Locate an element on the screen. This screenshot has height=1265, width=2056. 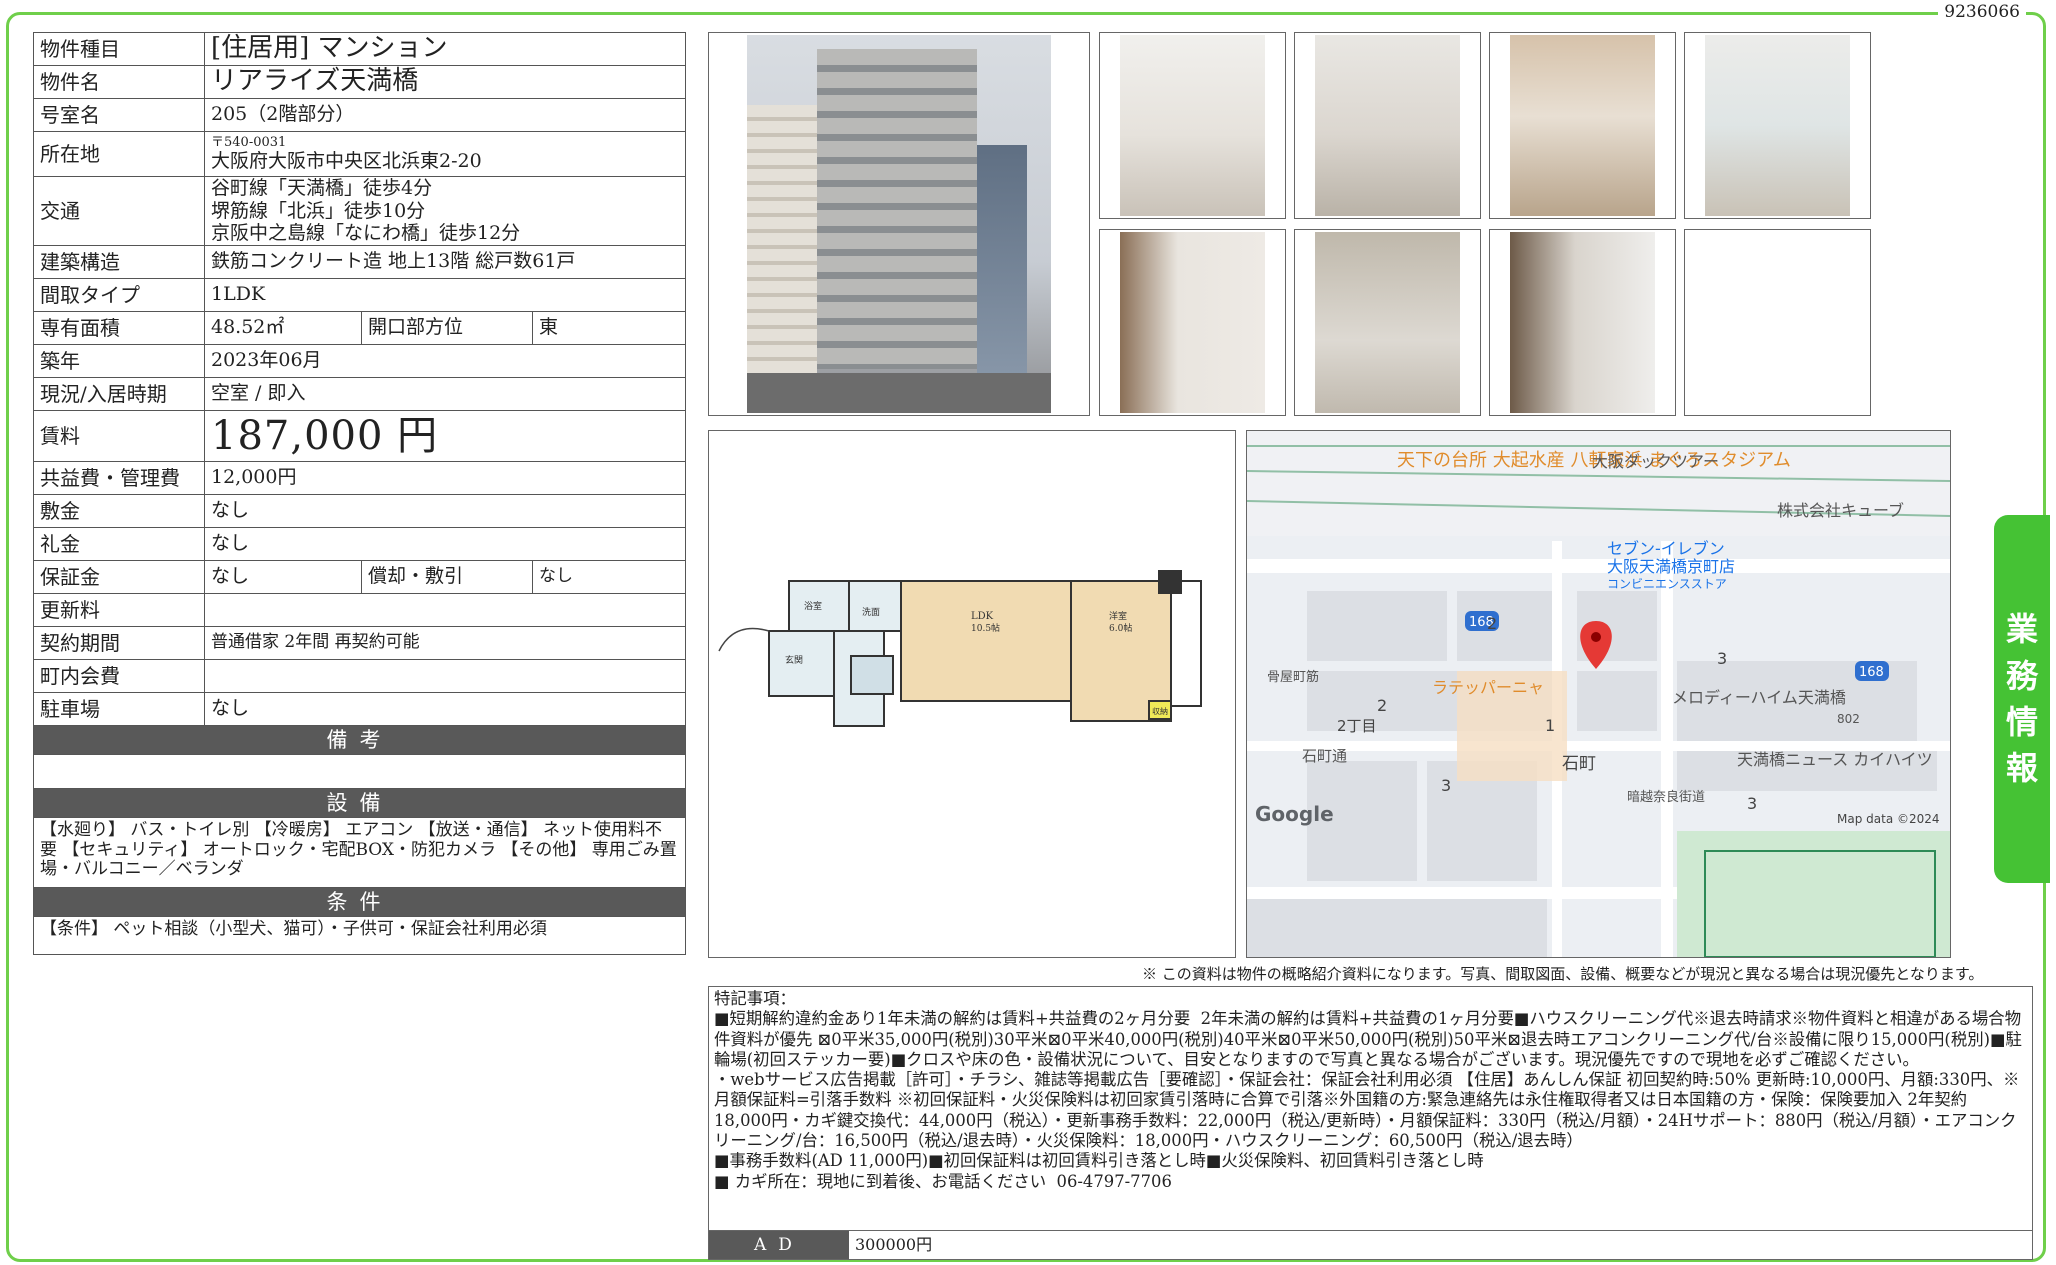
map-data-credit: Map data ©2024 is located at coordinates (1888, 819).